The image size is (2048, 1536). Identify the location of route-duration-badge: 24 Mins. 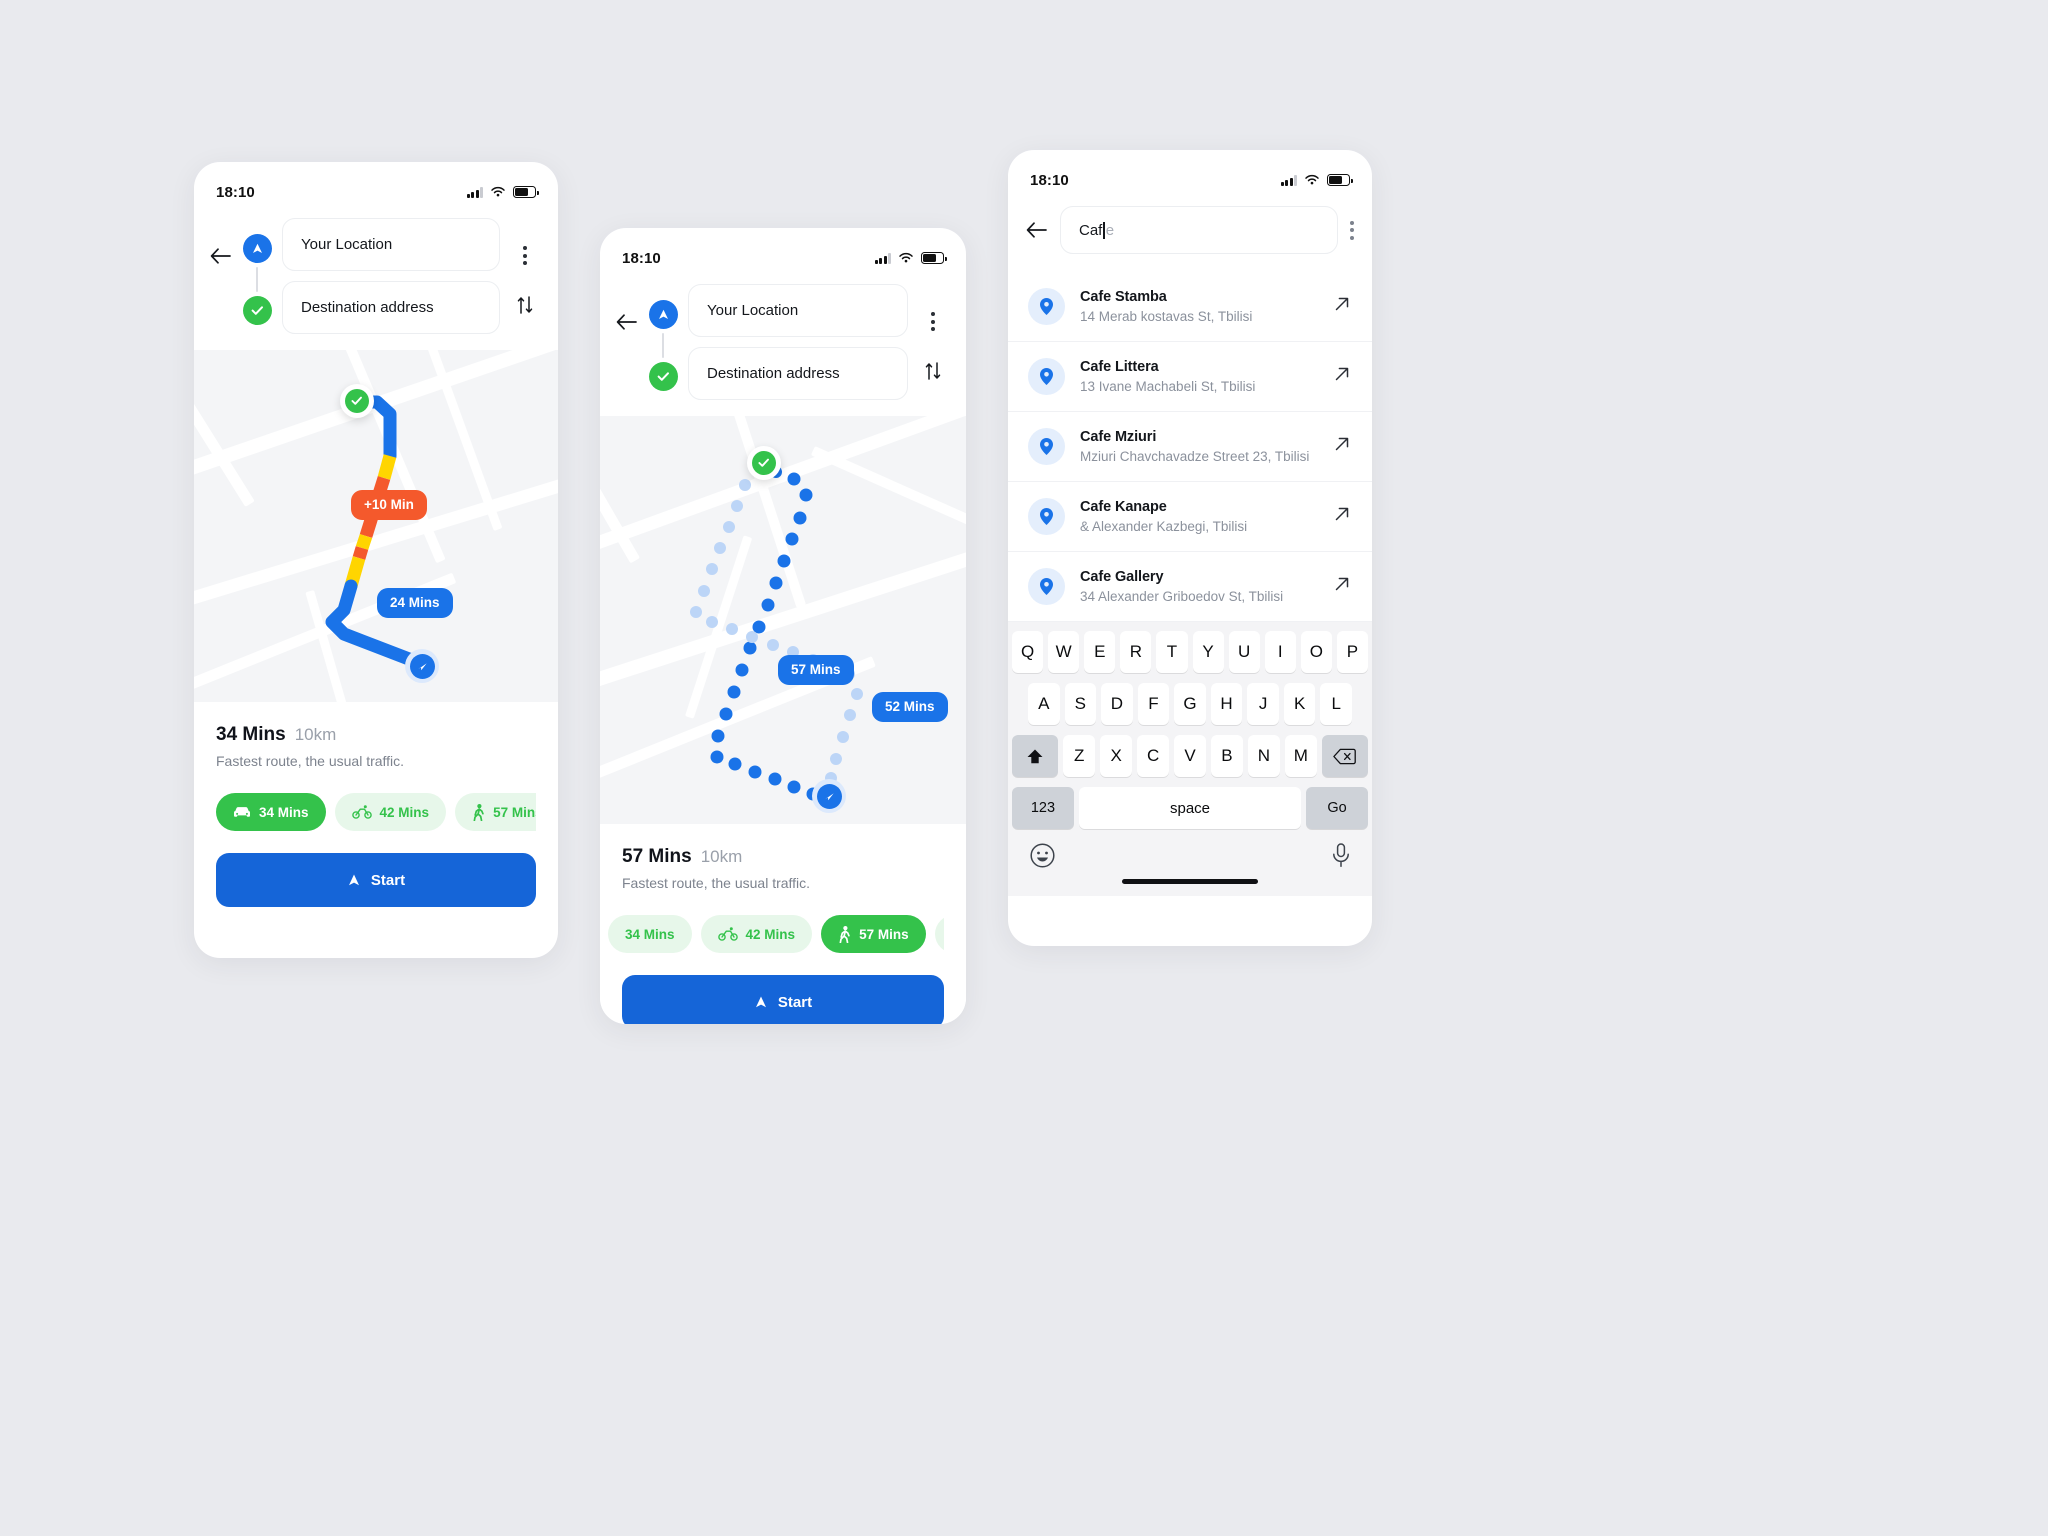
(415, 603).